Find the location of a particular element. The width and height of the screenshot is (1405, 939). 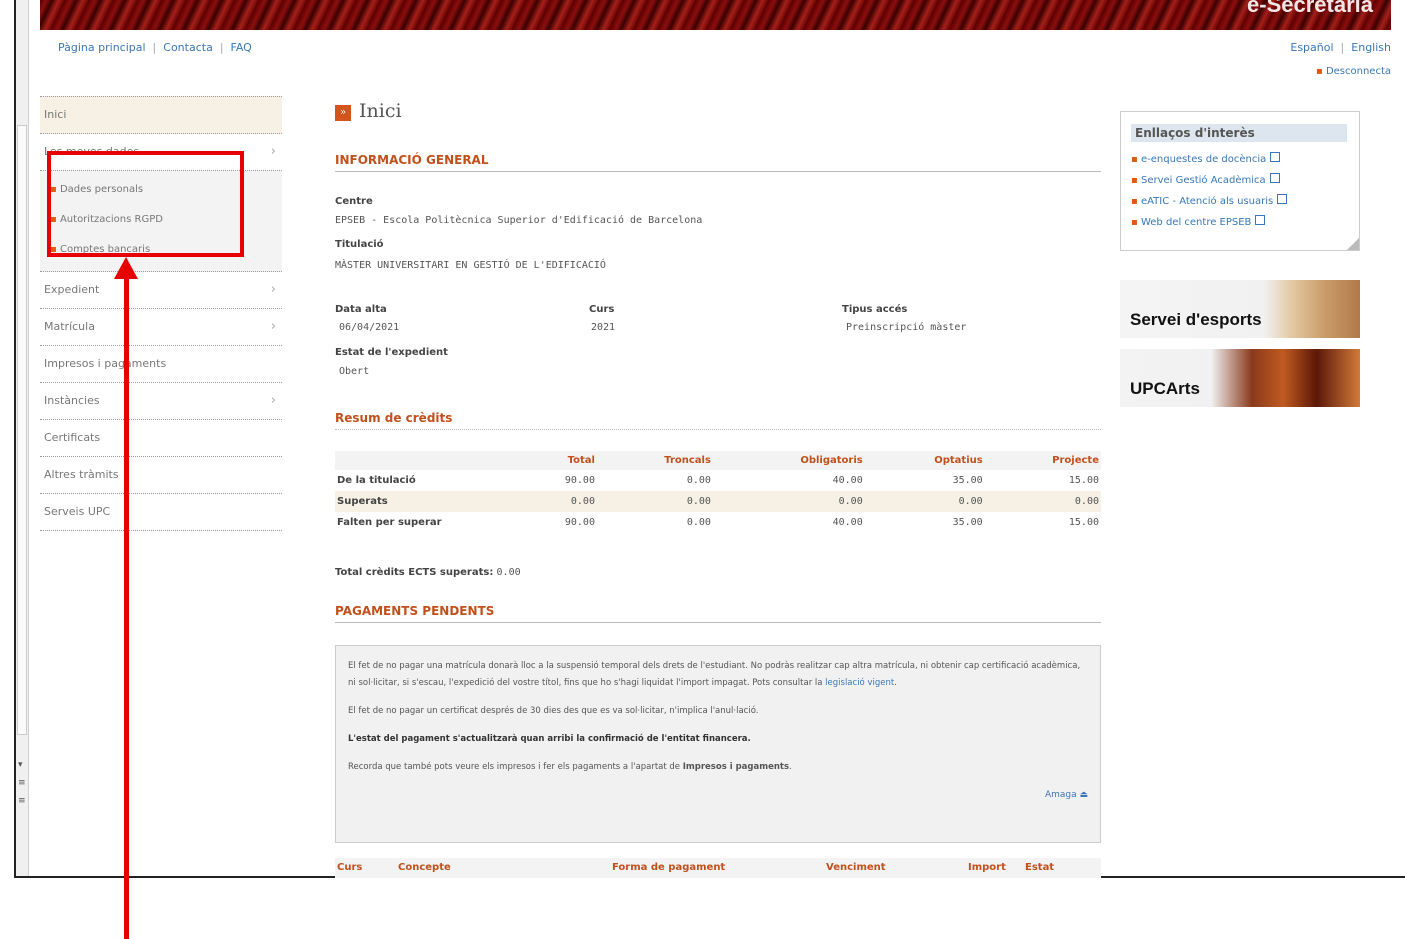

table-cell: 40.00 is located at coordinates (847, 480).